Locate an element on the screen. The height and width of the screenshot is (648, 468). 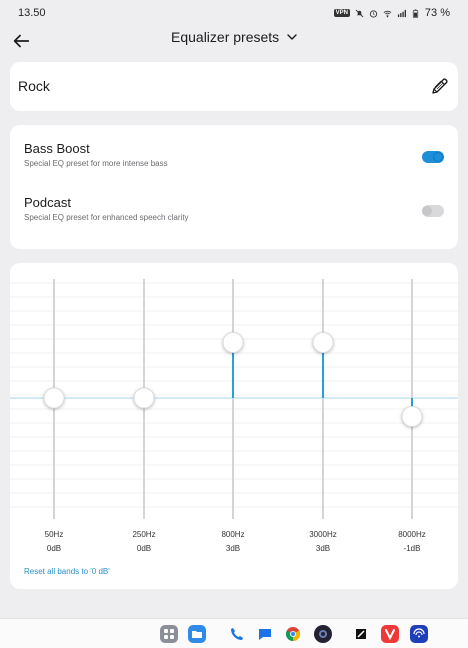
status-icons: VPN 73 % is located at coordinates (391, 13).